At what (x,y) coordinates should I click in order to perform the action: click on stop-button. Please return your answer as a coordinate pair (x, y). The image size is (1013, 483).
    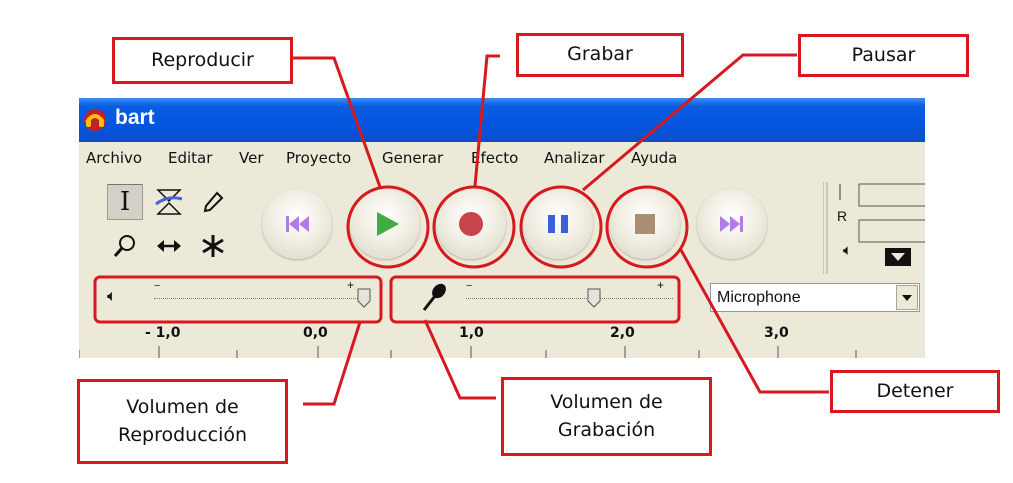
    Looking at the image, I should click on (645, 224).